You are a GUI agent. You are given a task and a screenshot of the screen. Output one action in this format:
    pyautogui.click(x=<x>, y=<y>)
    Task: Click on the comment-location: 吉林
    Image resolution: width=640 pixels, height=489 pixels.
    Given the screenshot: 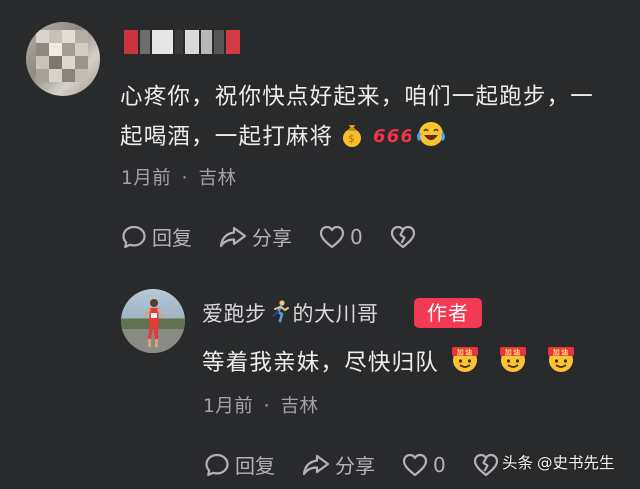 What is the action you would take?
    pyautogui.click(x=217, y=178)
    